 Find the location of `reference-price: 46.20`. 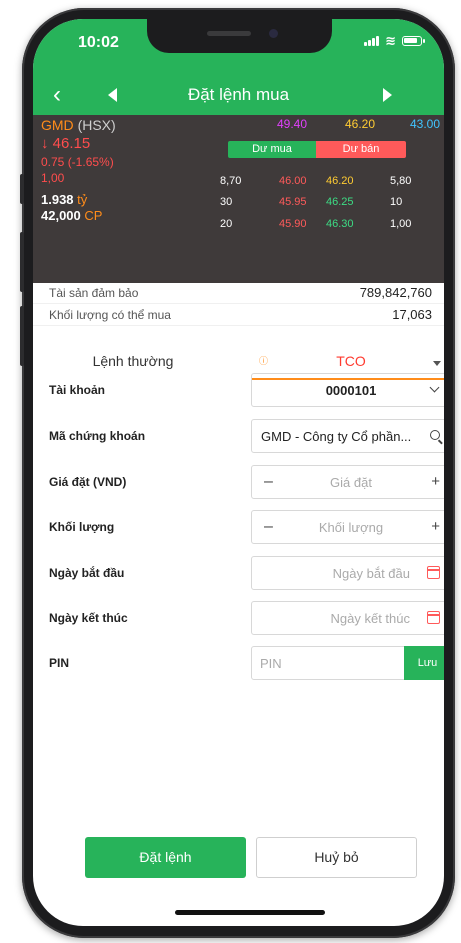

reference-price: 46.20 is located at coordinates (360, 124).